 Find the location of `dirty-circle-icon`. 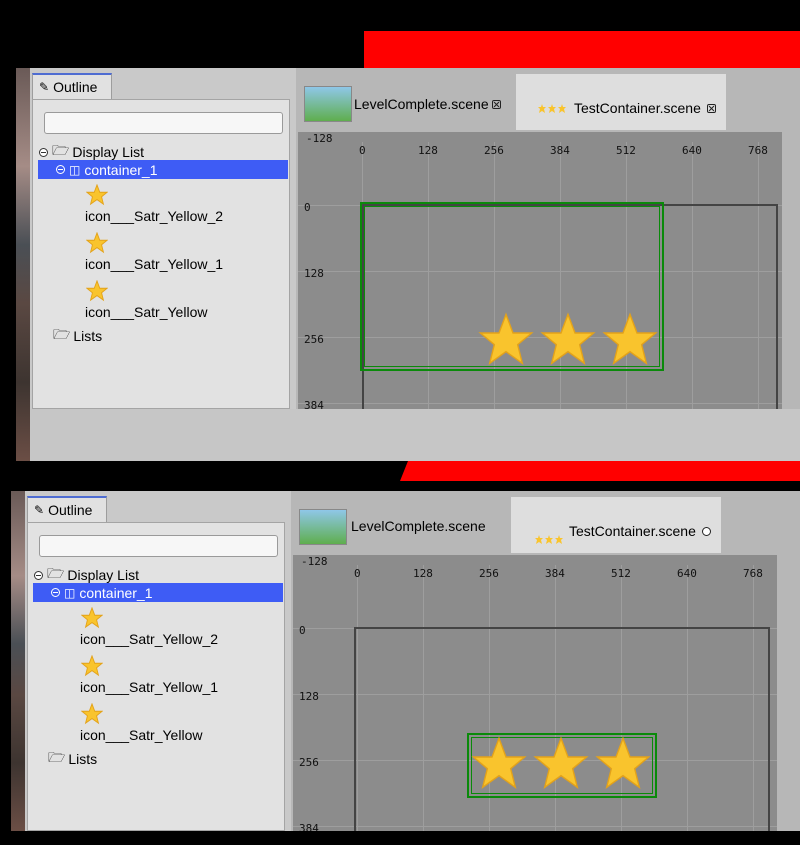

dirty-circle-icon is located at coordinates (706, 531).